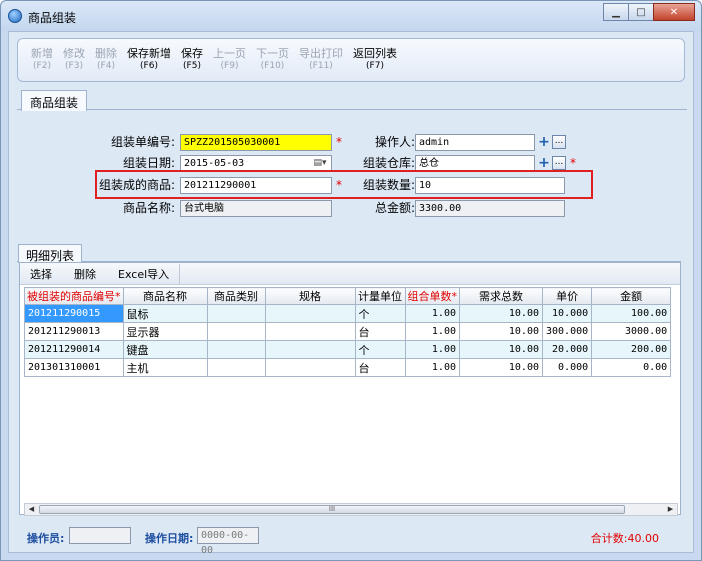  I want to click on table-row: 201211290013 显示器 台 1.00 10.00 300.000 3000.00, so click(348, 331).